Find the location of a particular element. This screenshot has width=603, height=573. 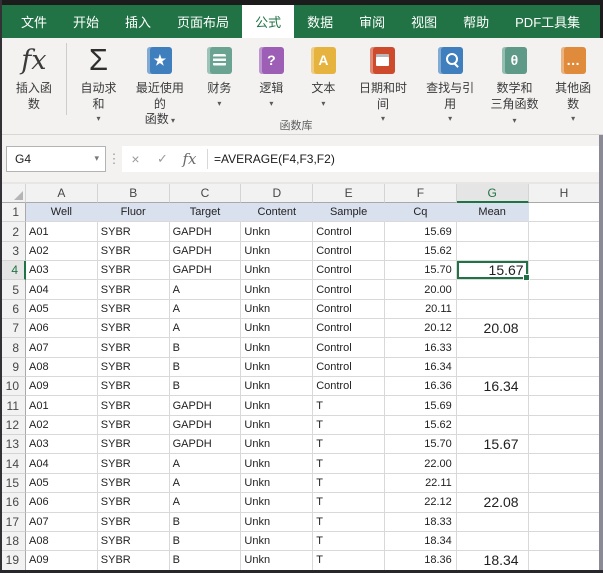

cell-D13: Unkn is located at coordinates (277, 445).